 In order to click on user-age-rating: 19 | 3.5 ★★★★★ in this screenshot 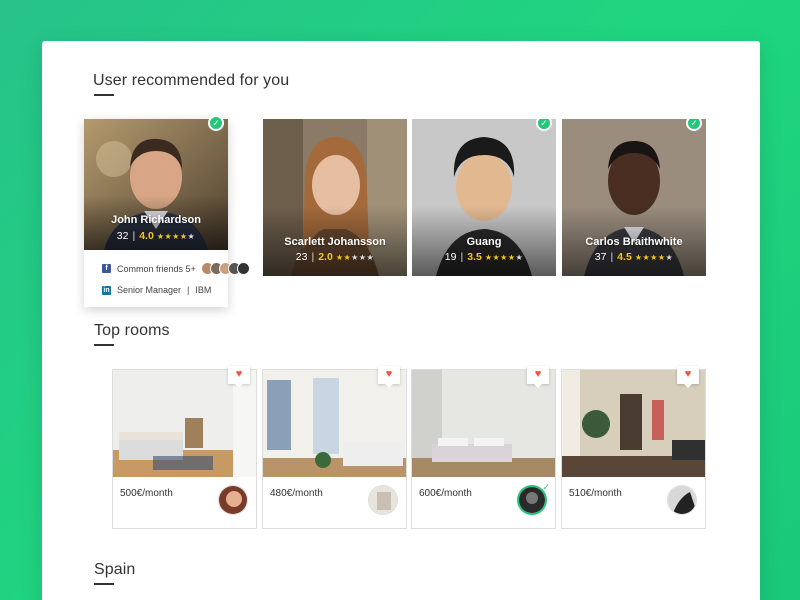, I will do `click(484, 257)`.